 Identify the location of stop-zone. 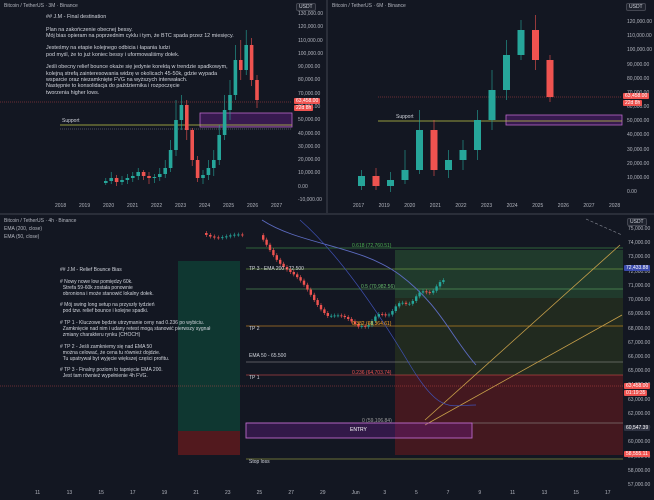
(509, 415).